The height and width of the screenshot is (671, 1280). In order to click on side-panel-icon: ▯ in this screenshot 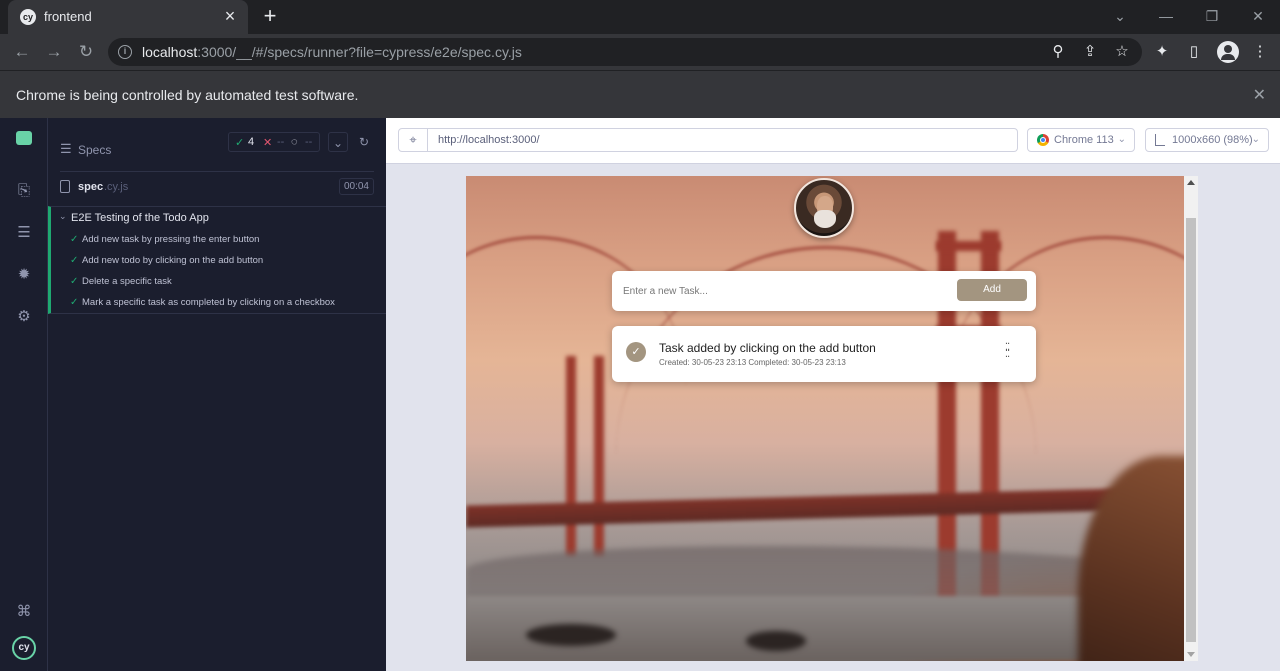, I will do `click(1194, 52)`.